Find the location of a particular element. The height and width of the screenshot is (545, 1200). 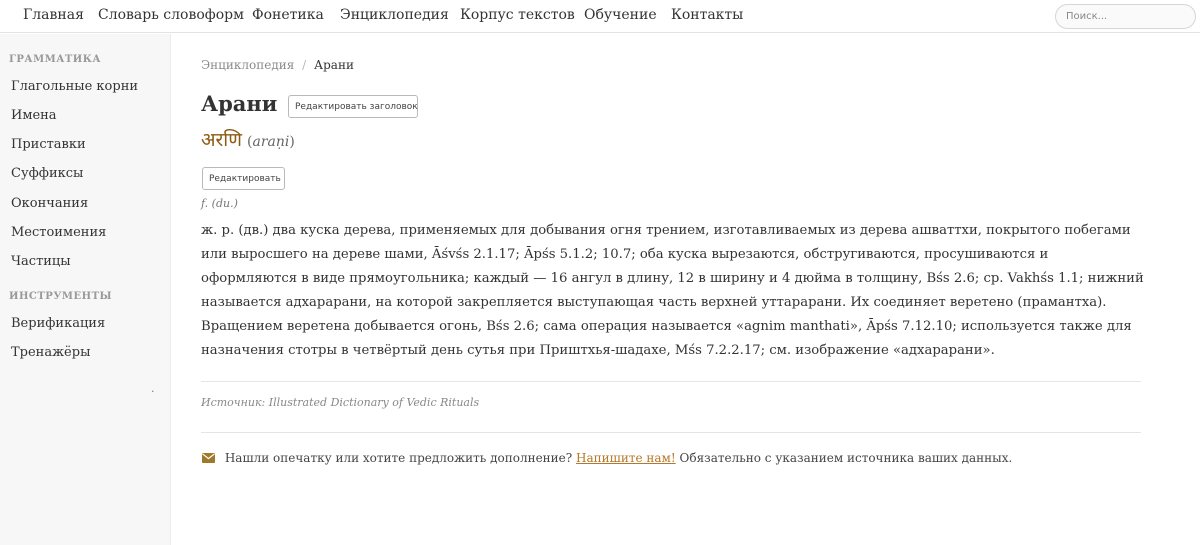

sidebar-section-tools: ИНСТРУМЕНТЫ is located at coordinates (61, 296).